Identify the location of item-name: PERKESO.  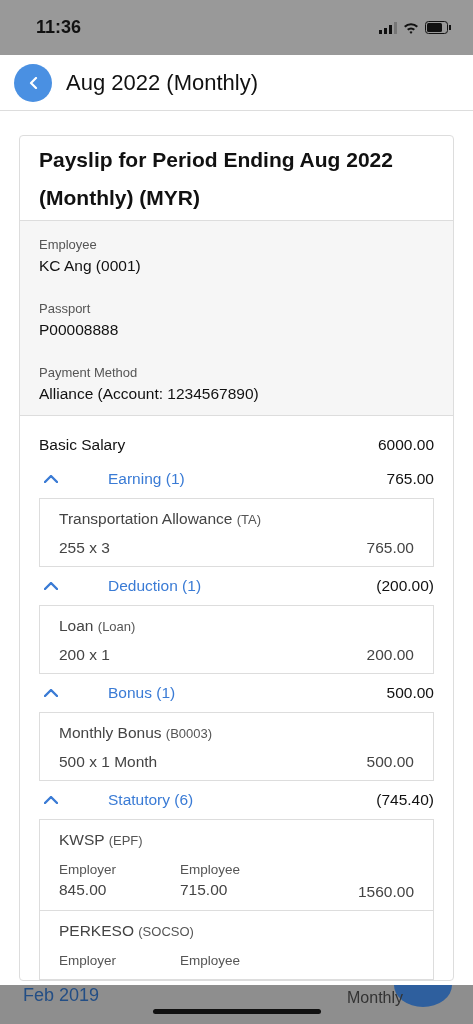
(96, 930).